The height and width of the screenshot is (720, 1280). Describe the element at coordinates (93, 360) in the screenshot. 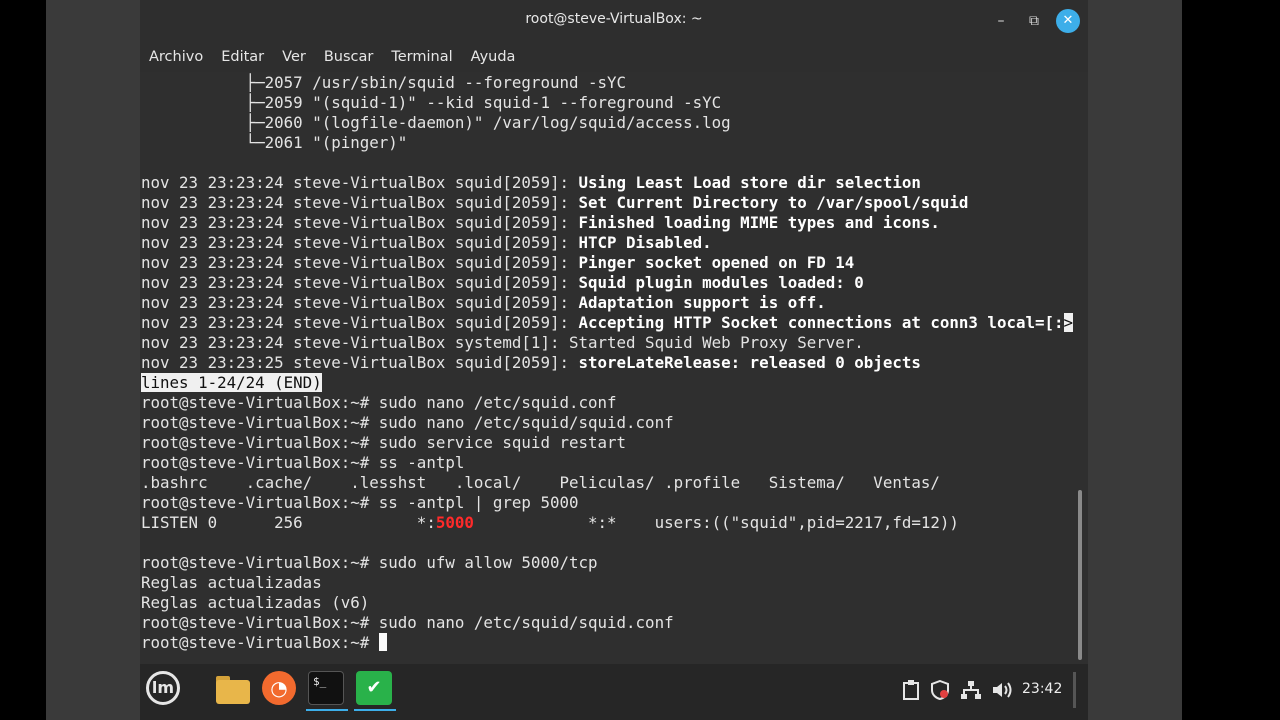

I see `desktop-background-left` at that location.